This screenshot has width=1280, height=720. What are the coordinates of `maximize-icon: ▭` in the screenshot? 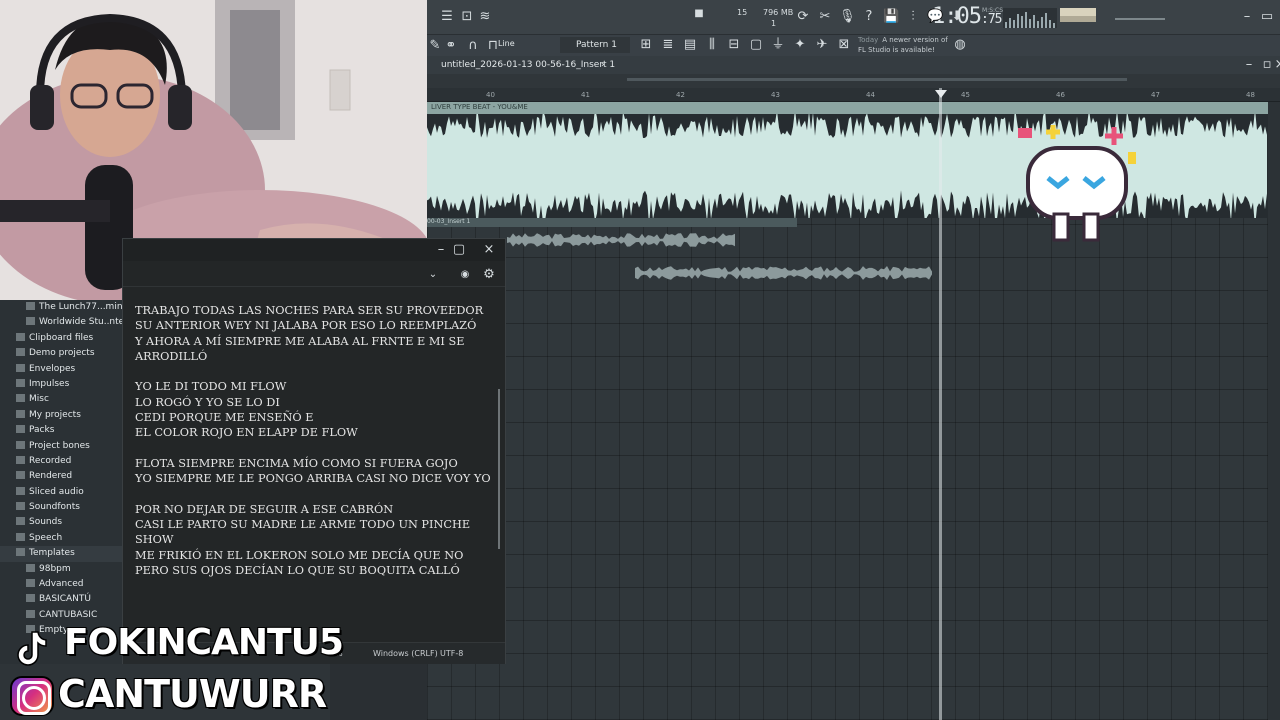 It's located at (1267, 17).